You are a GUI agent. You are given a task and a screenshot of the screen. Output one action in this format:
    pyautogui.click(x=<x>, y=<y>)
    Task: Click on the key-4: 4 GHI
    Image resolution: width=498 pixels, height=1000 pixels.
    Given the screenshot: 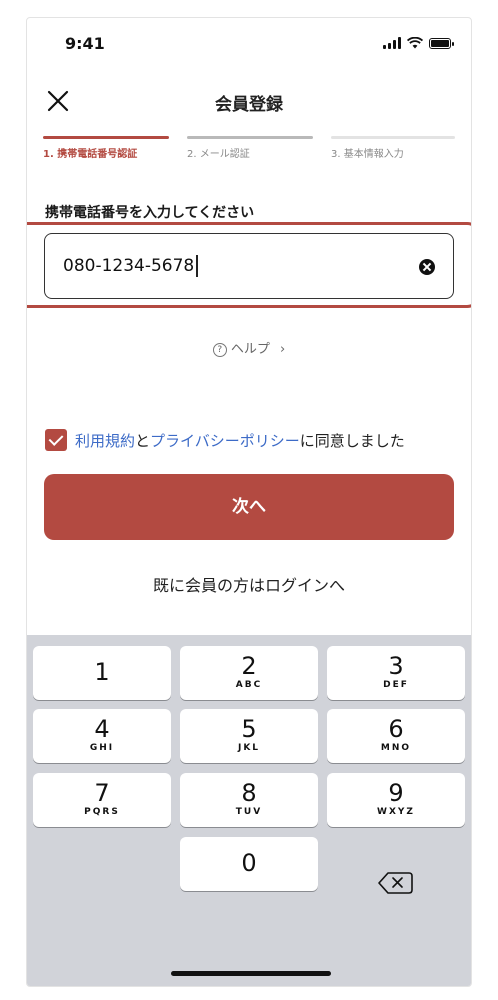 What is the action you would take?
    pyautogui.click(x=102, y=736)
    